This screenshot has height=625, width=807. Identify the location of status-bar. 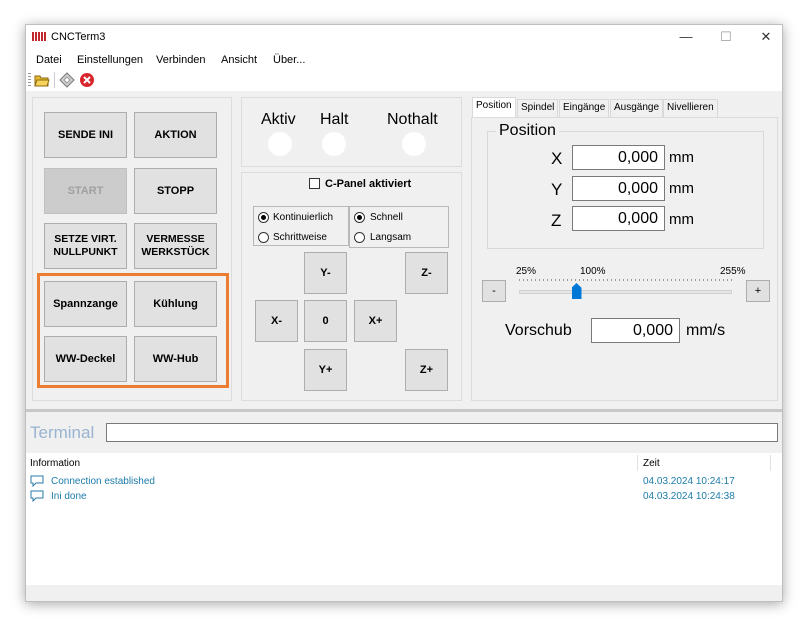
(404, 593).